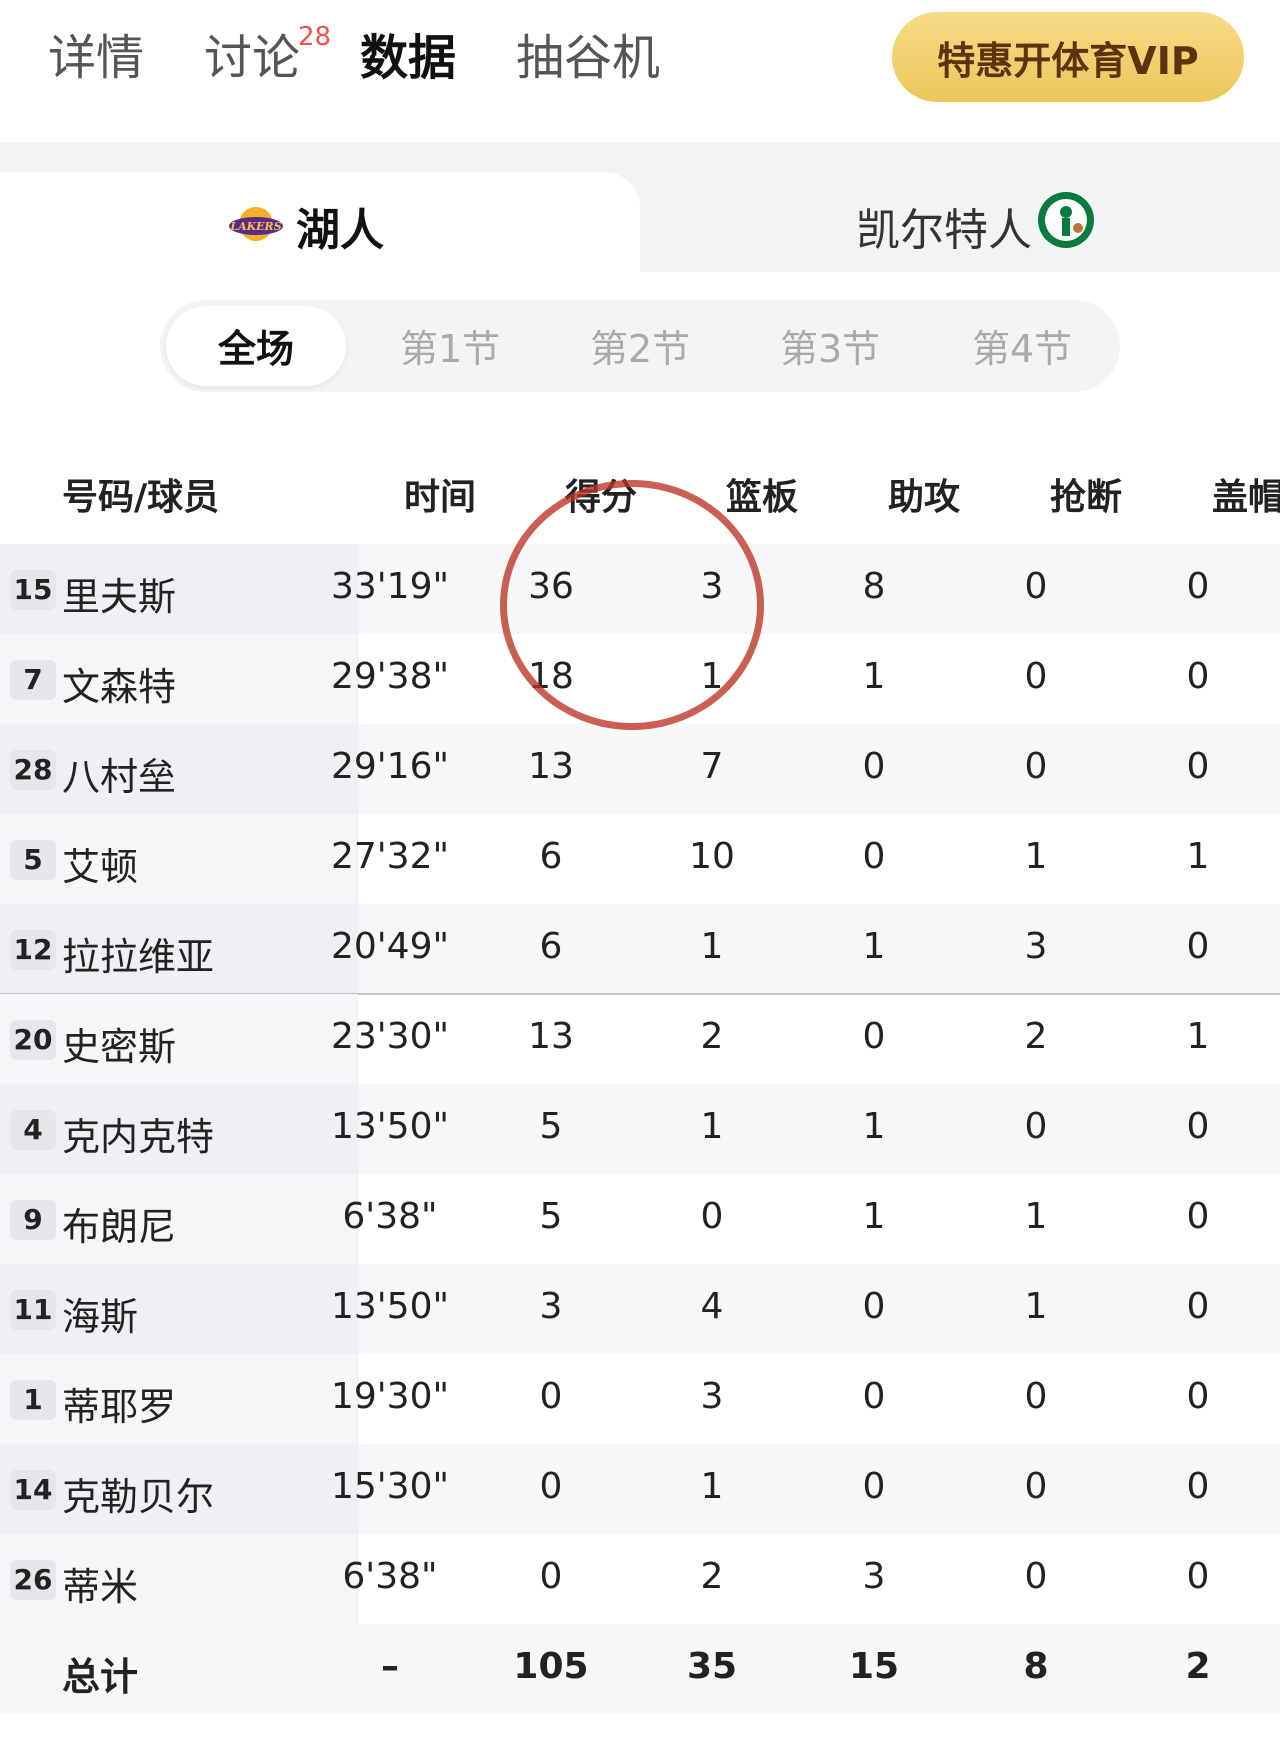  I want to click on total-label: 总计, so click(100, 1677).